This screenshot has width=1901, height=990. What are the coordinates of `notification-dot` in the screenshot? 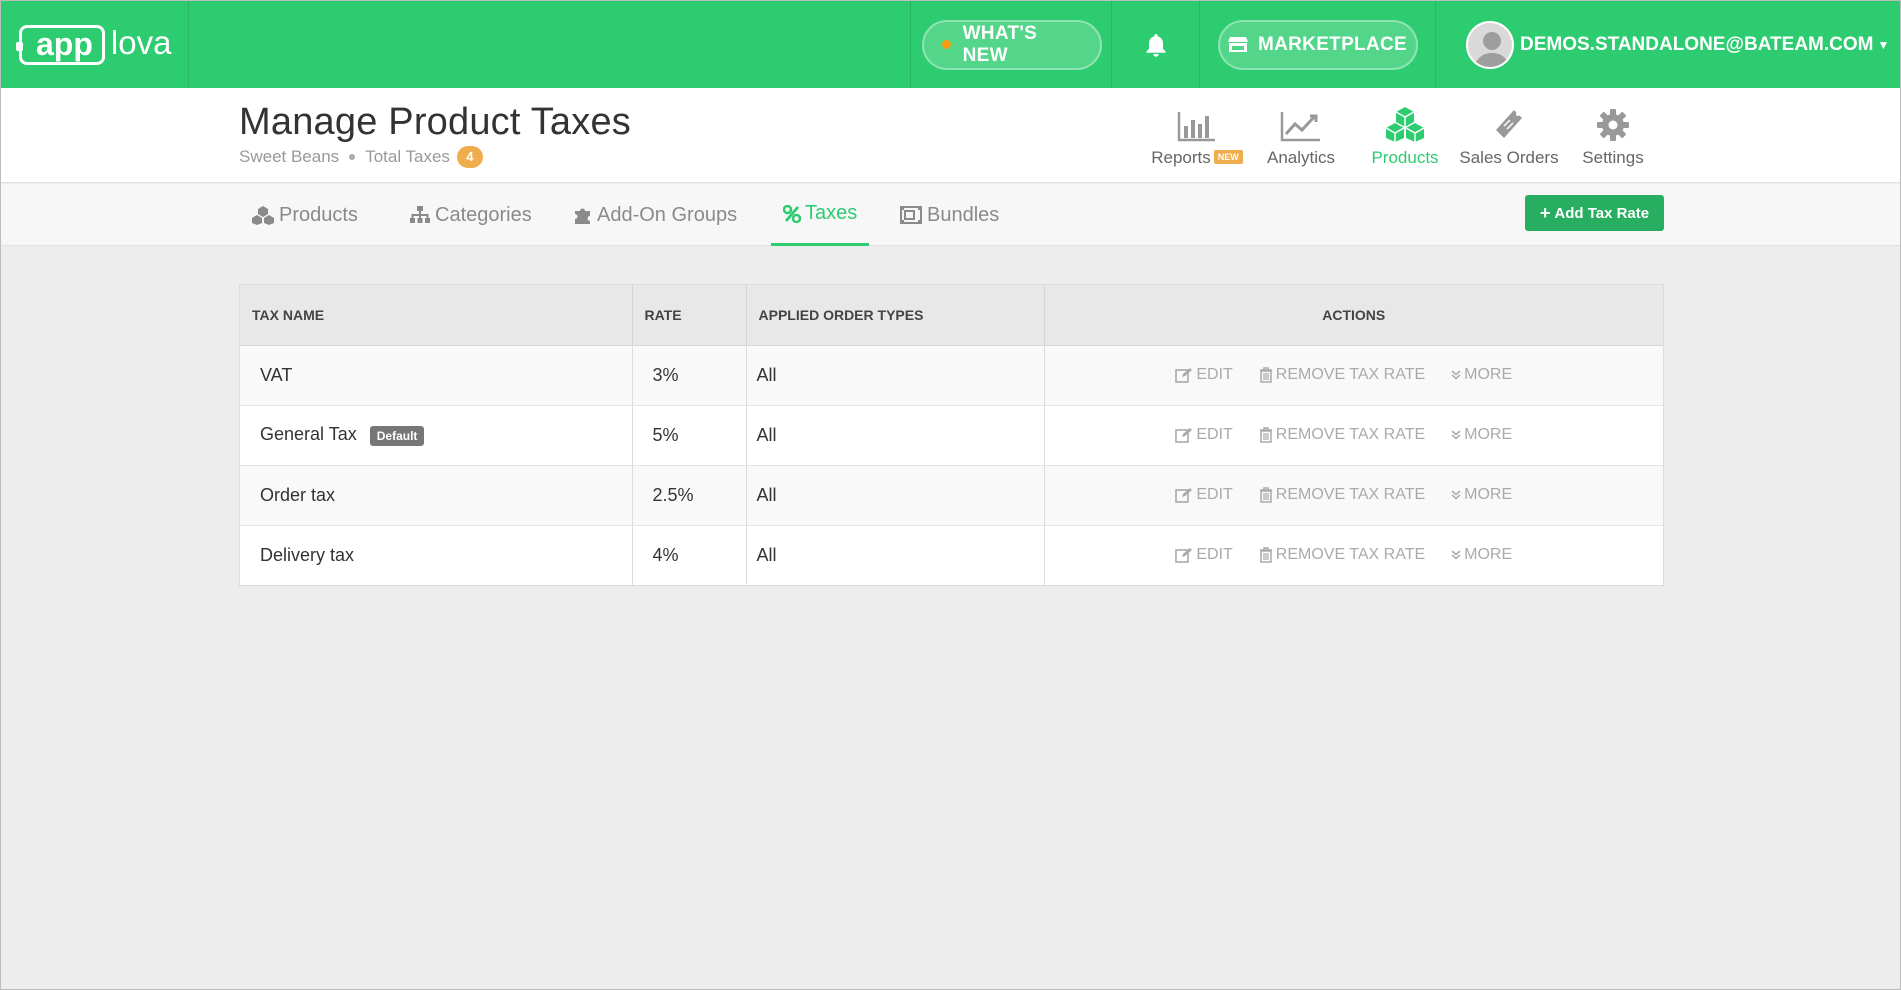 It's located at (946, 44).